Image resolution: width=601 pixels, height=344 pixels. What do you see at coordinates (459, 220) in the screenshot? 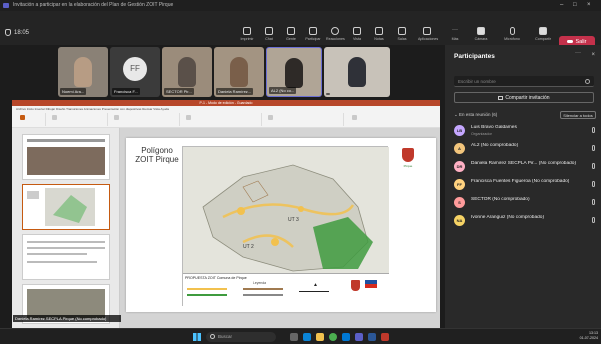
I see `avatar: NA` at bounding box center [459, 220].